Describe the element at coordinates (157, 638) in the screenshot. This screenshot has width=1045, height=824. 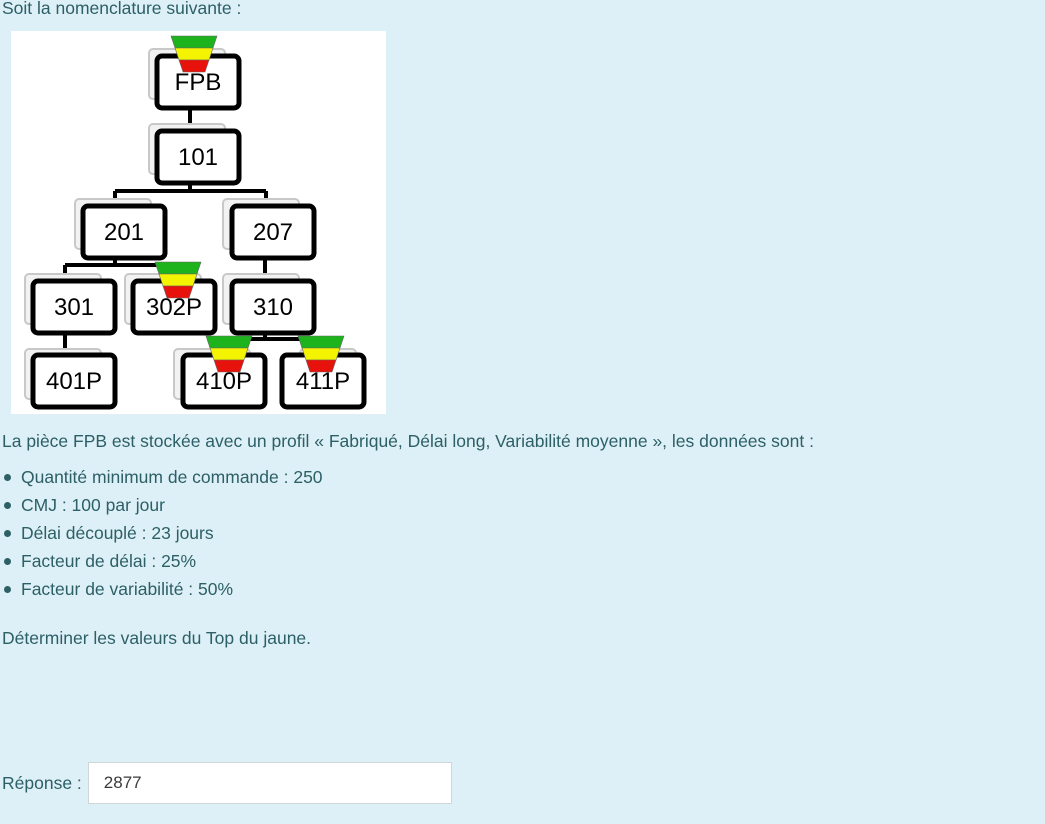
I see `question-text: Déterminer les valeurs du Top du jaune.` at that location.